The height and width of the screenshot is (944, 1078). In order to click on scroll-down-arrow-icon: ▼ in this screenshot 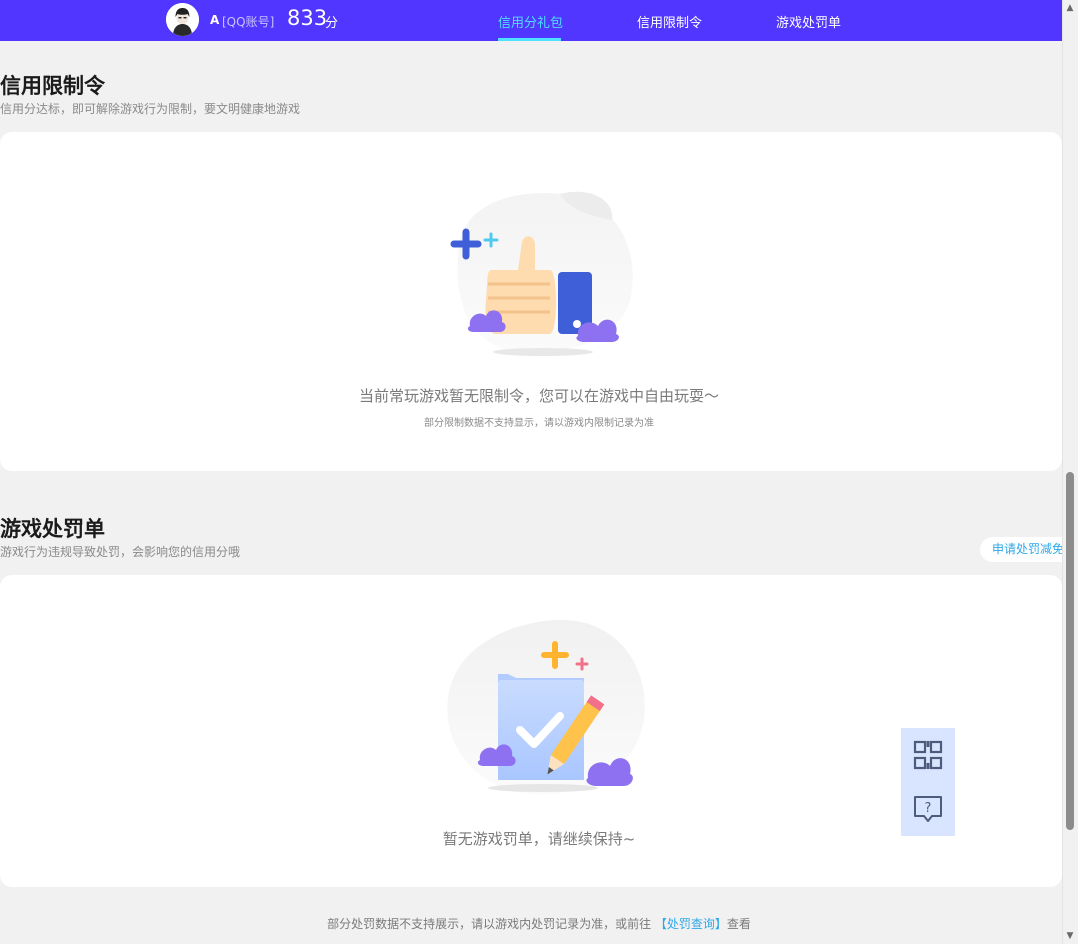, I will do `click(1070, 936)`.